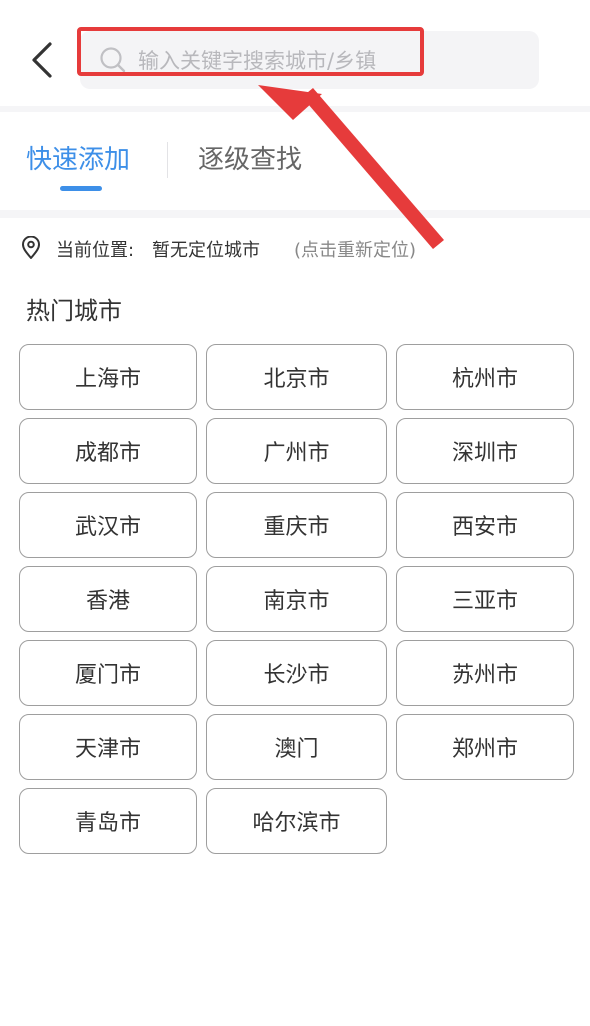 The height and width of the screenshot is (1026, 590). I want to click on back-button, so click(42, 60).